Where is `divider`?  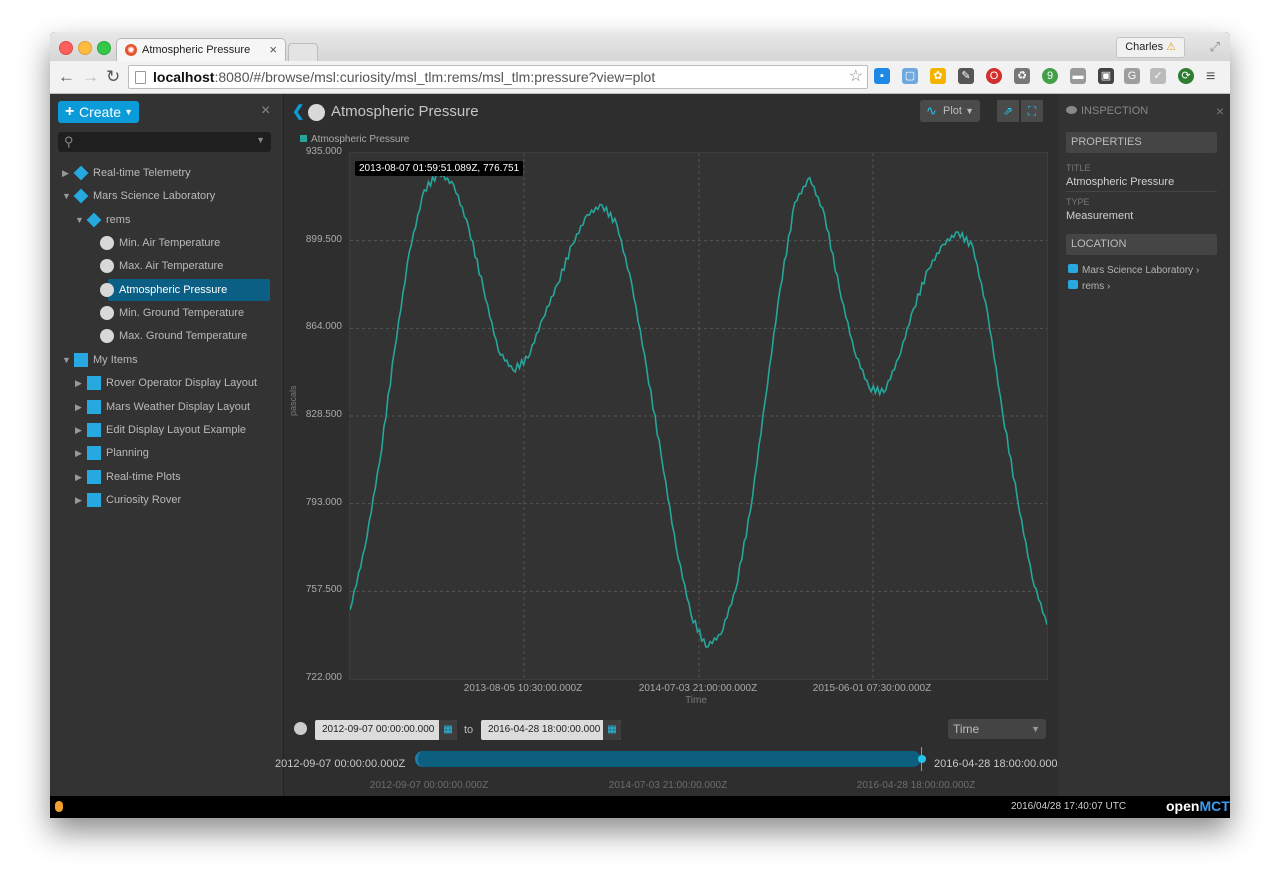 divider is located at coordinates (1141, 191).